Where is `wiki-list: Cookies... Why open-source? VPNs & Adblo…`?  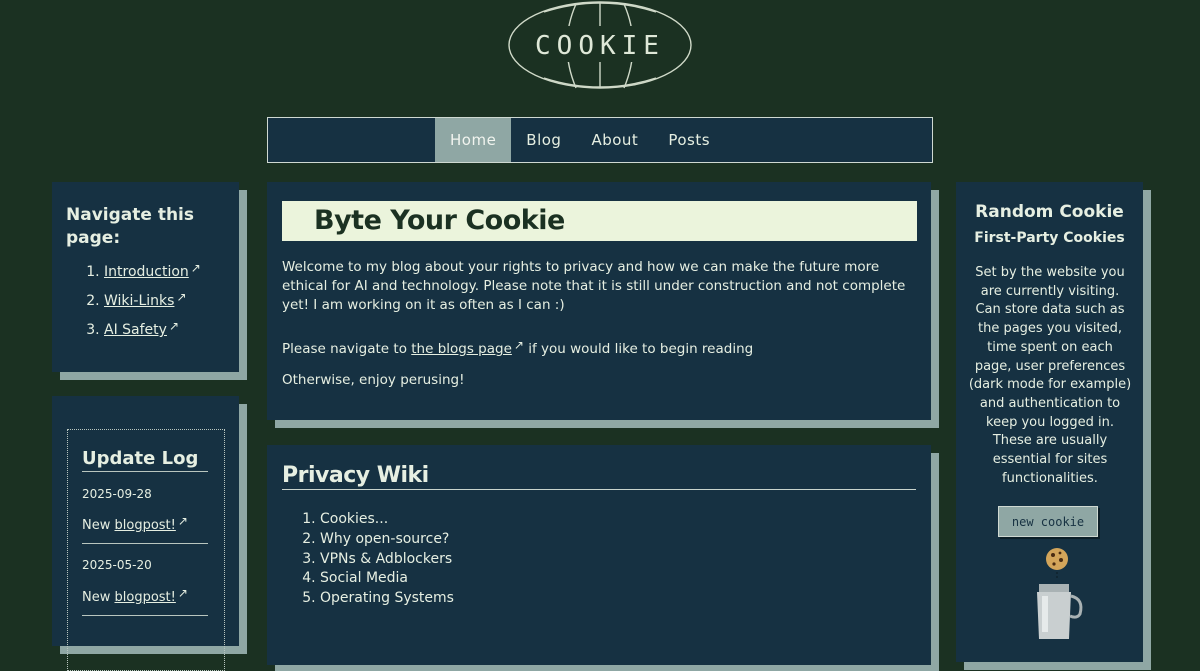
wiki-list: Cookies... Why open-source? VPNs & Adblo… is located at coordinates (360, 559).